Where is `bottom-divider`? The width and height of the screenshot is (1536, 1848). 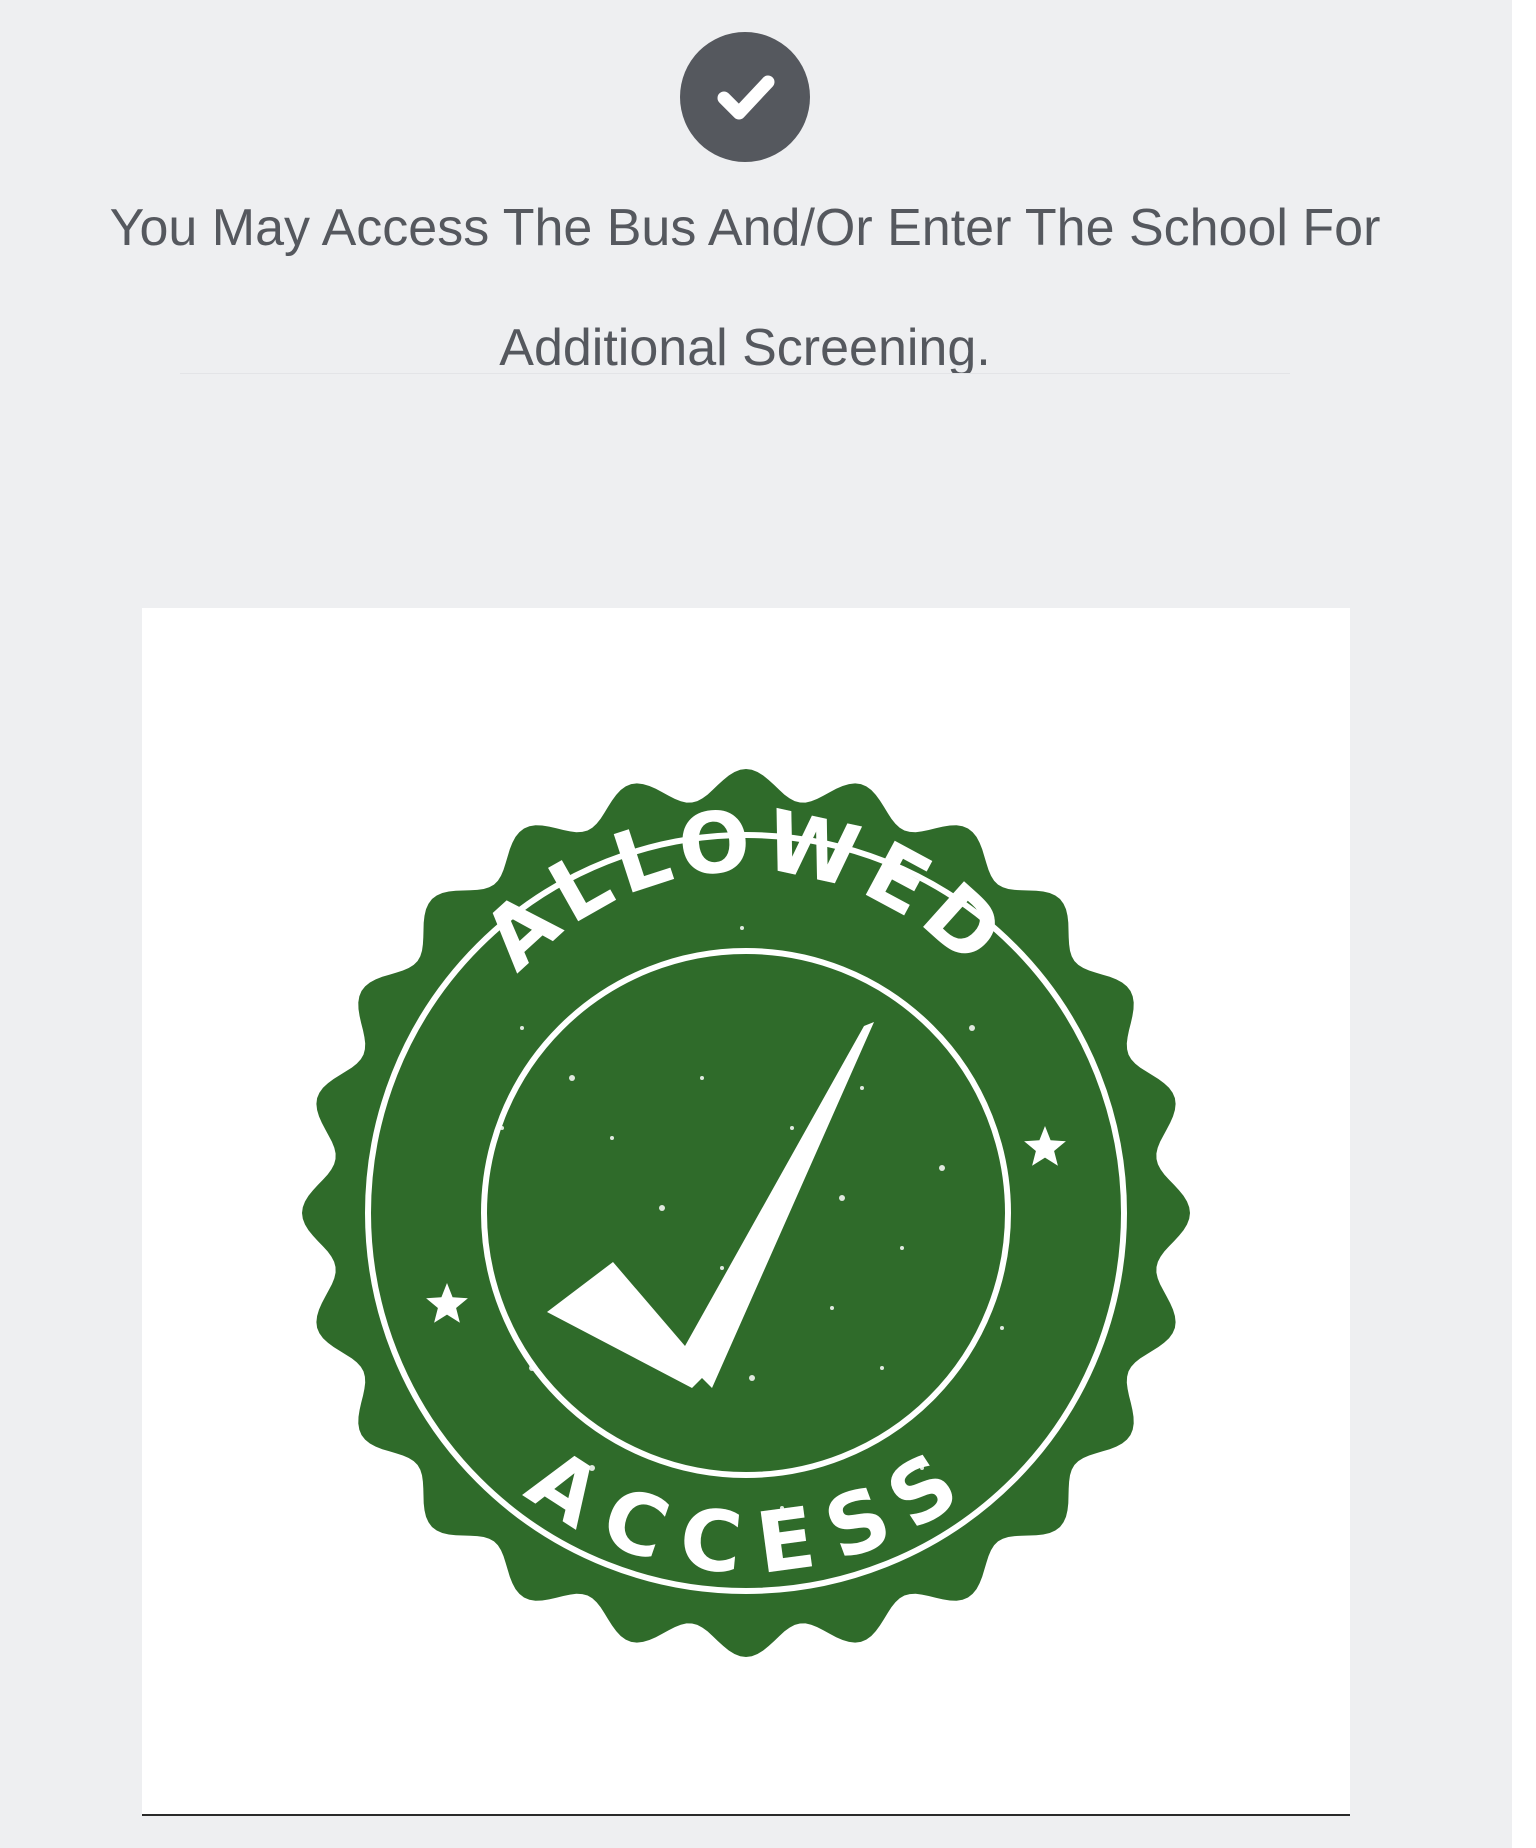
bottom-divider is located at coordinates (746, 1815).